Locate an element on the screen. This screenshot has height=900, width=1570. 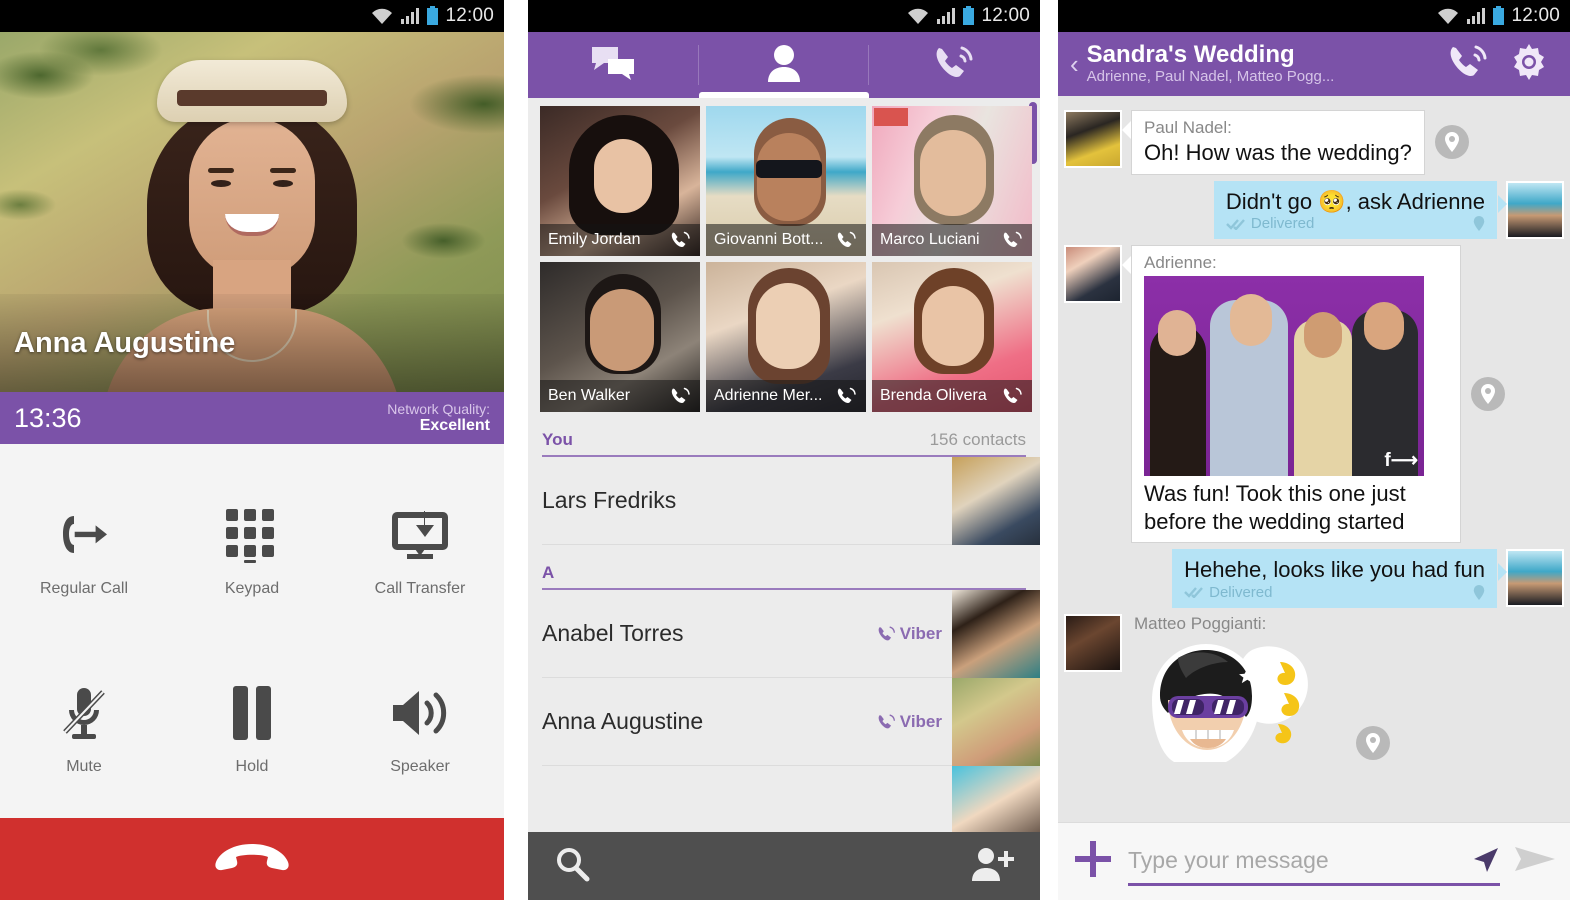
call-status-bar: 13:36 Network Quality: Excellent is located at coordinates (252, 418).